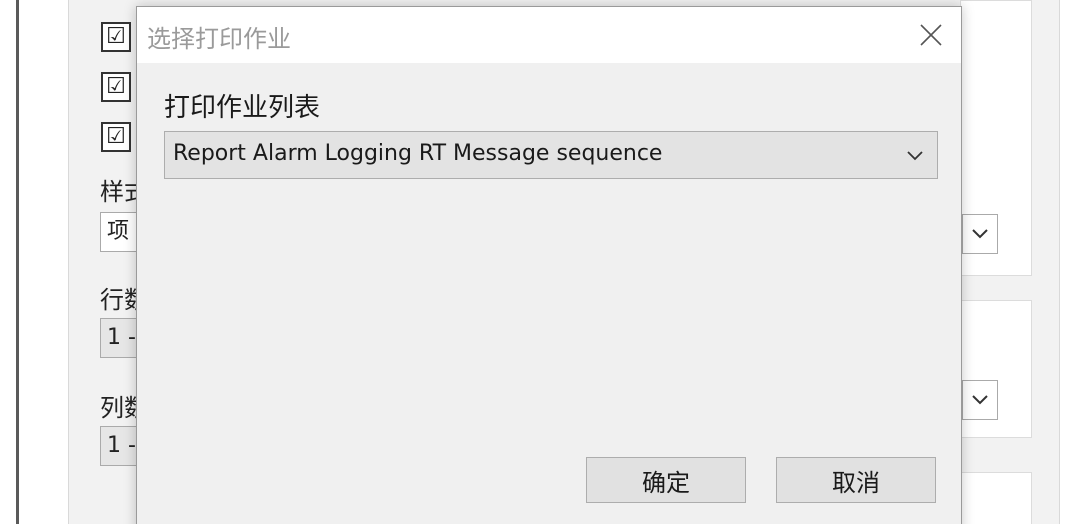 This screenshot has height=524, width=1086. What do you see at coordinates (119, 192) in the screenshot?
I see `background-style-label: 样式` at bounding box center [119, 192].